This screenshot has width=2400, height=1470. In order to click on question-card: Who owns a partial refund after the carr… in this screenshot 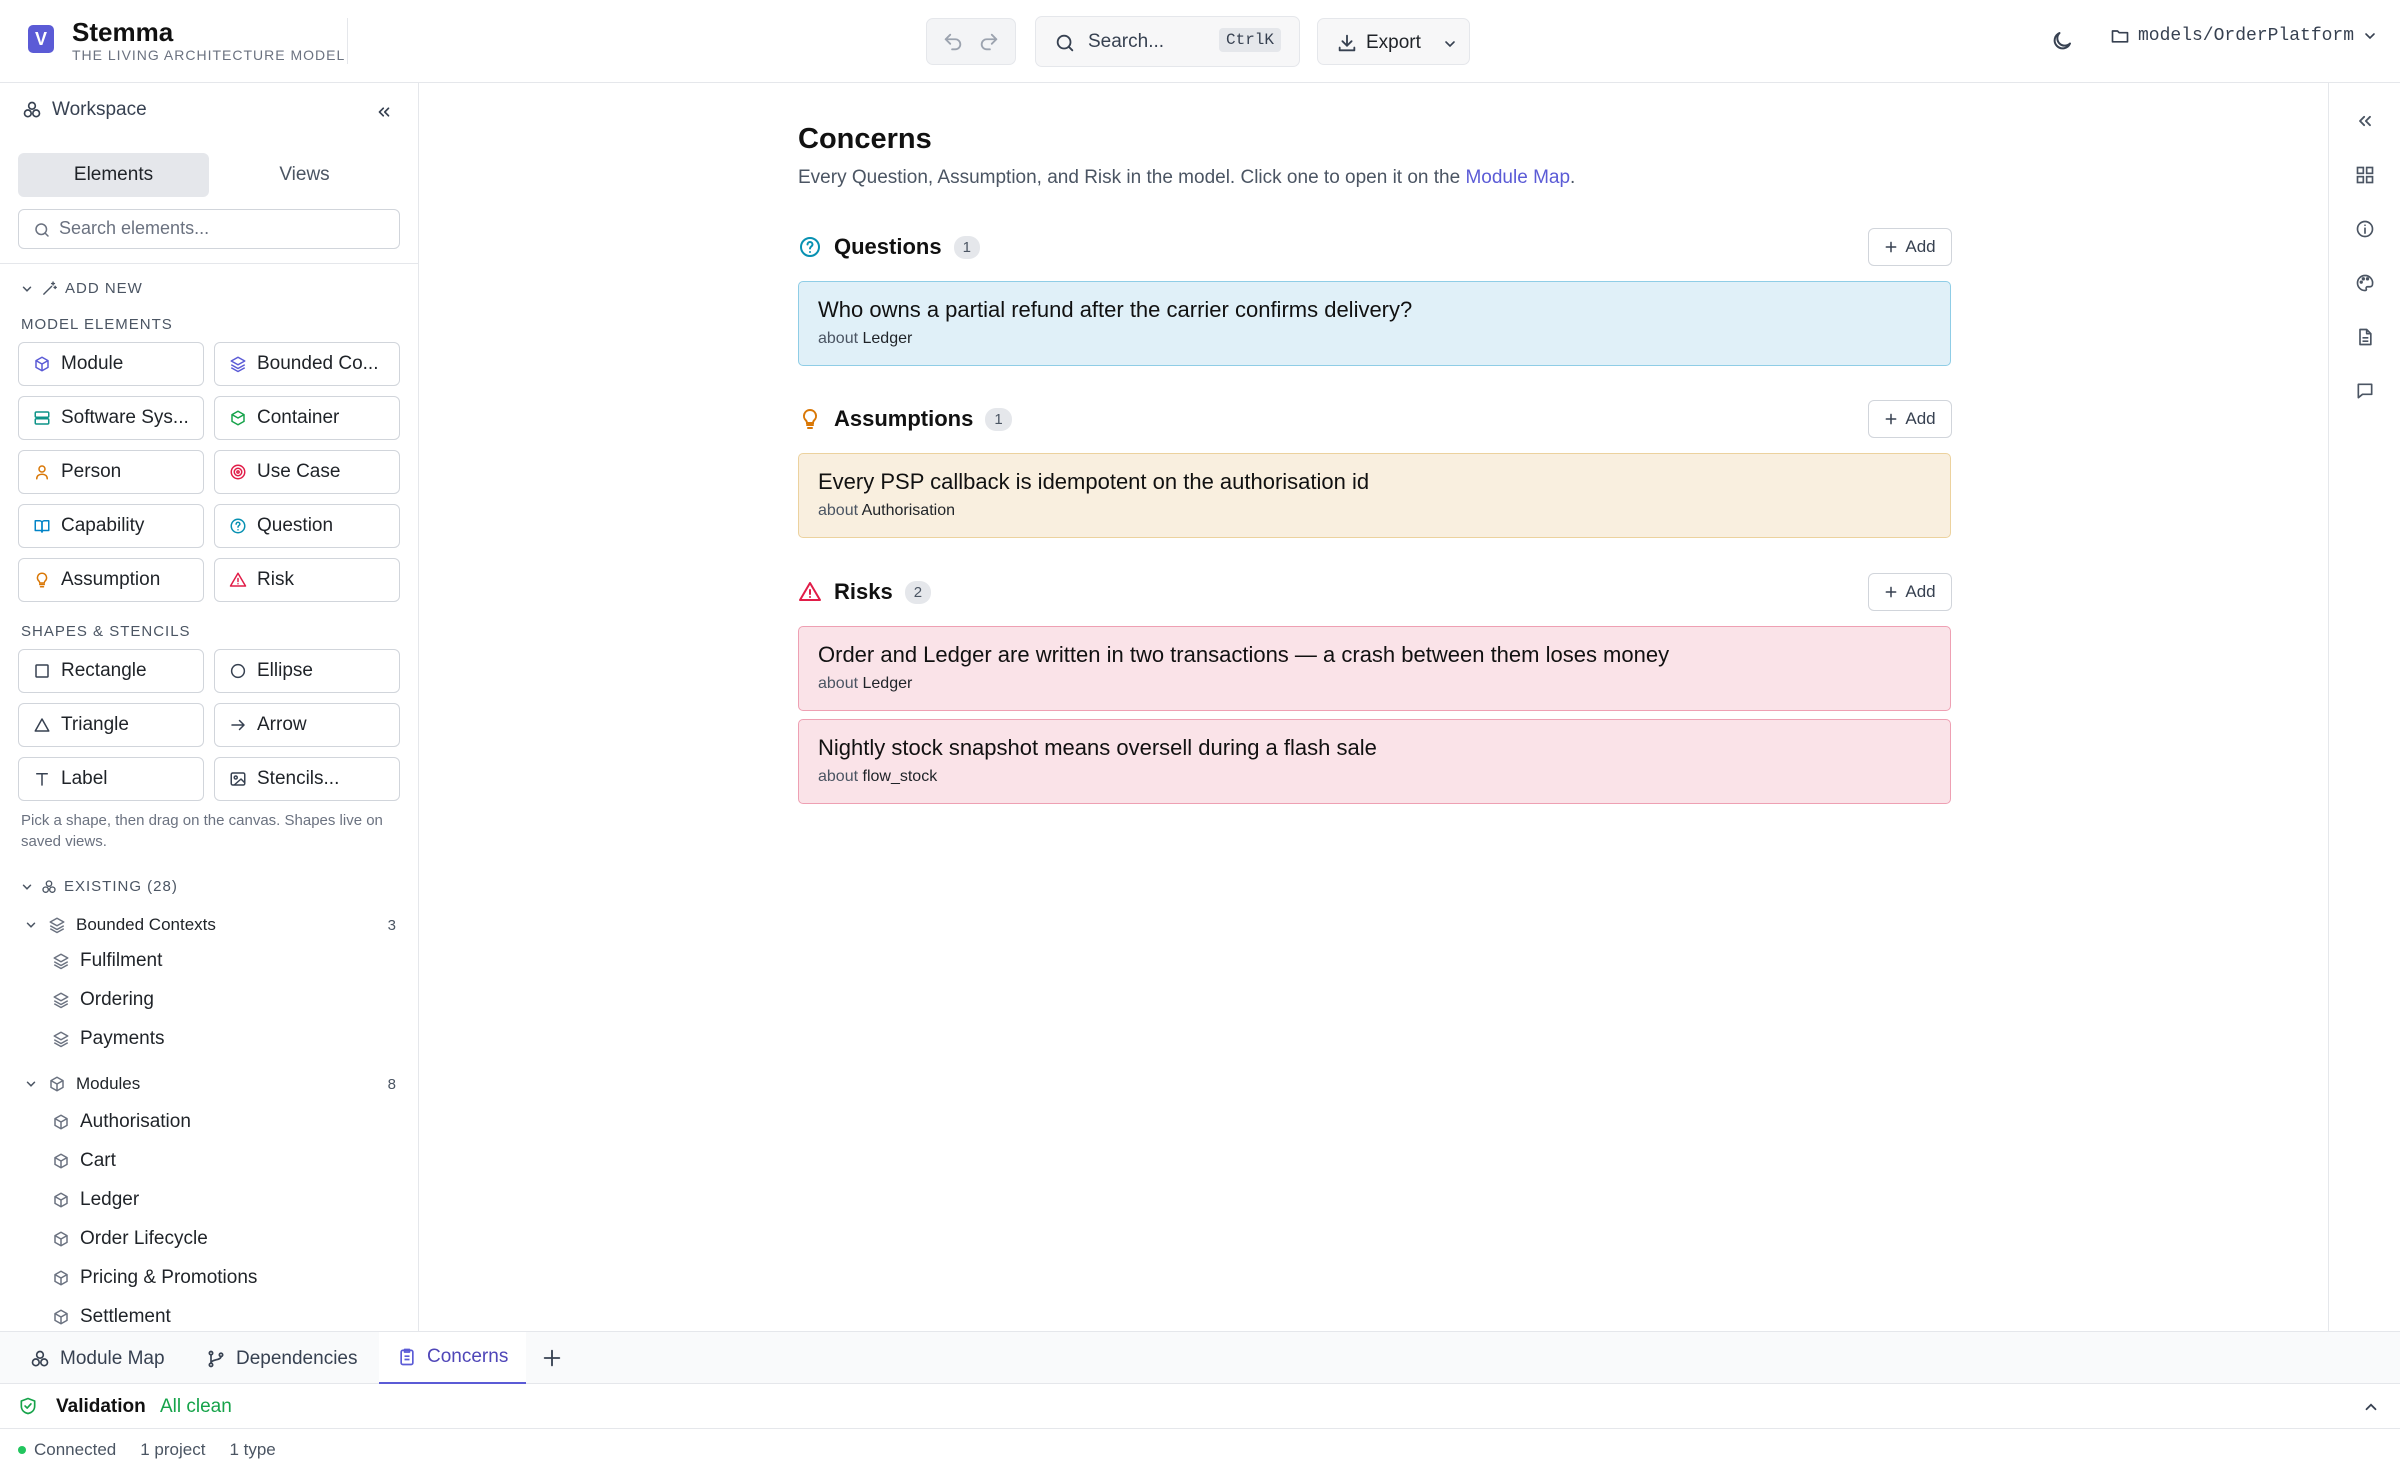, I will do `click(1374, 323)`.